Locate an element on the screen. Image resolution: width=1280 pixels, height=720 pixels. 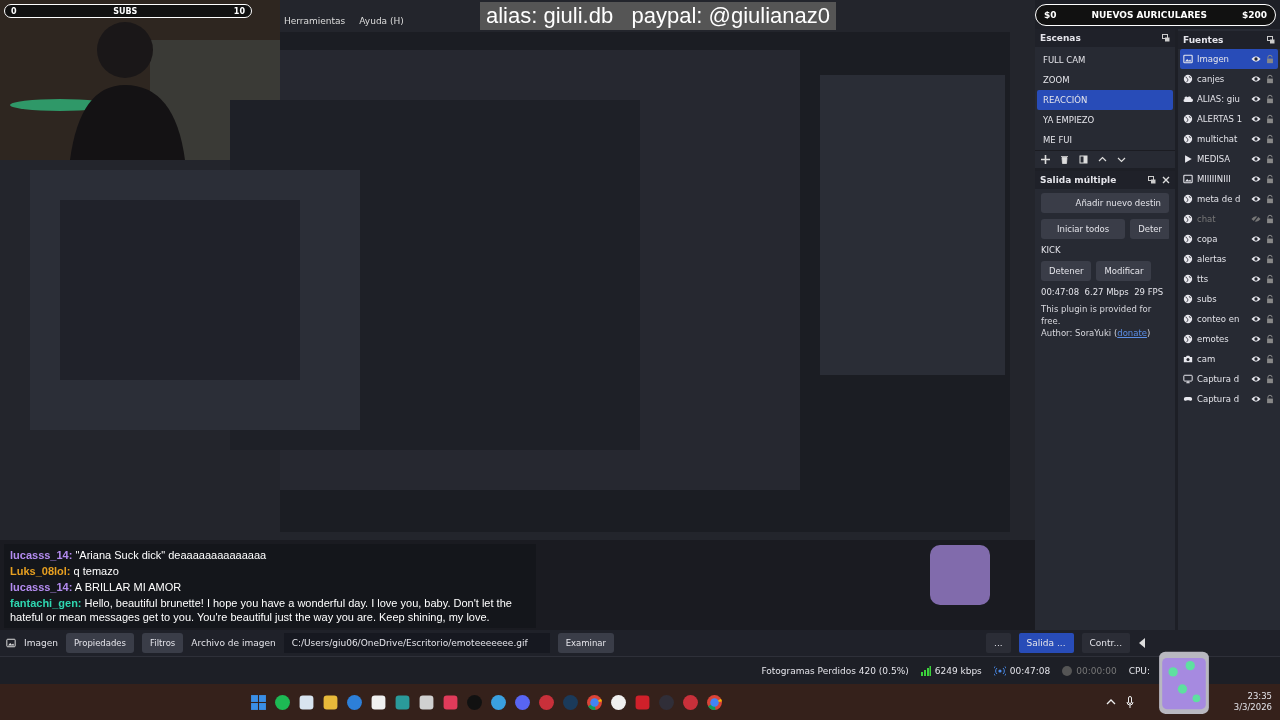
filter-icon is located at coordinates (1083, 159).